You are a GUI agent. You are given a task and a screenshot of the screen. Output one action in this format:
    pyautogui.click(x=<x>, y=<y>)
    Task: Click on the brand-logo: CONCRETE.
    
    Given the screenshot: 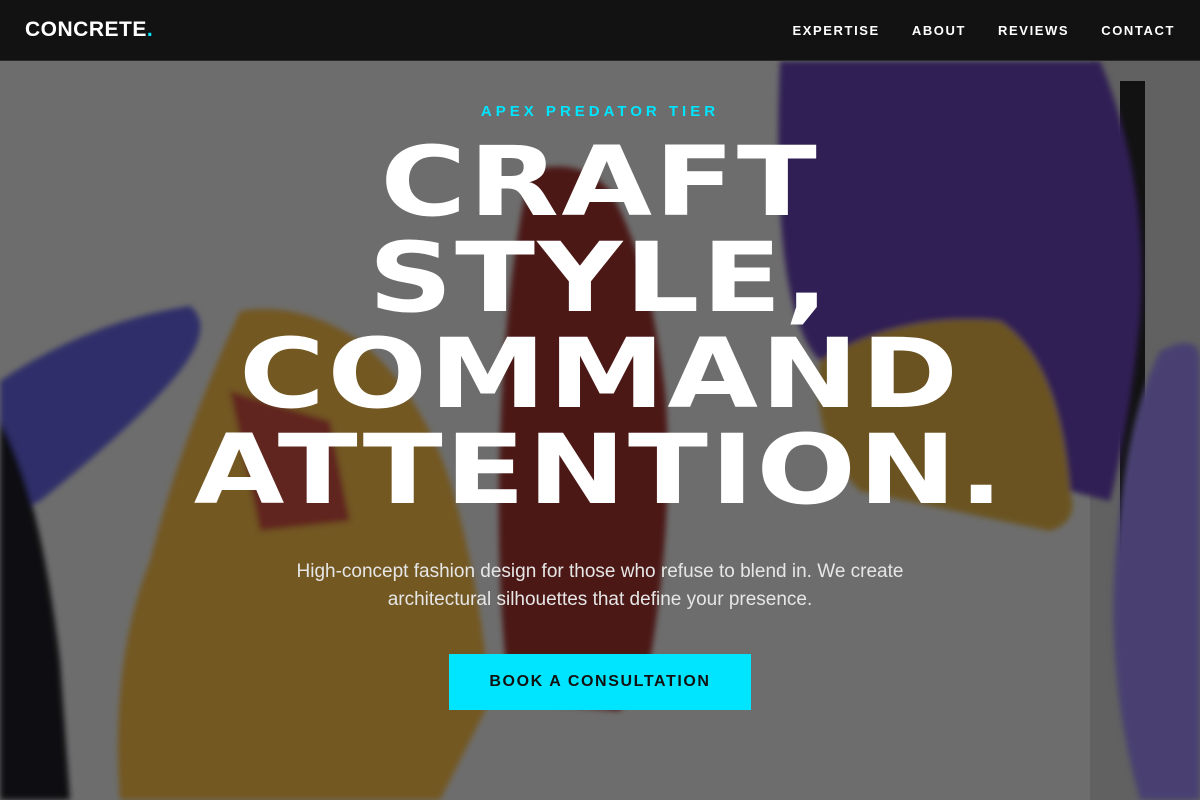 What is the action you would take?
    pyautogui.click(x=89, y=30)
    